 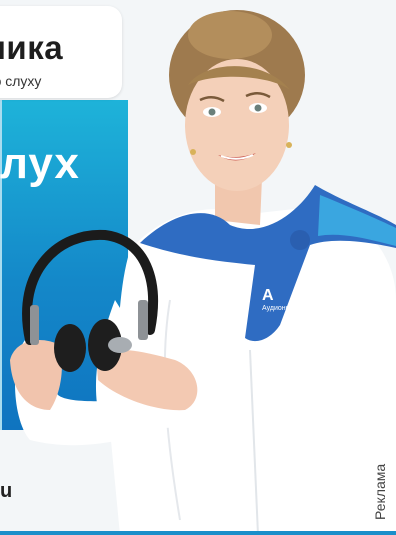 What do you see at coordinates (268, 295) in the screenshot?
I see `svg-text: A` at bounding box center [268, 295].